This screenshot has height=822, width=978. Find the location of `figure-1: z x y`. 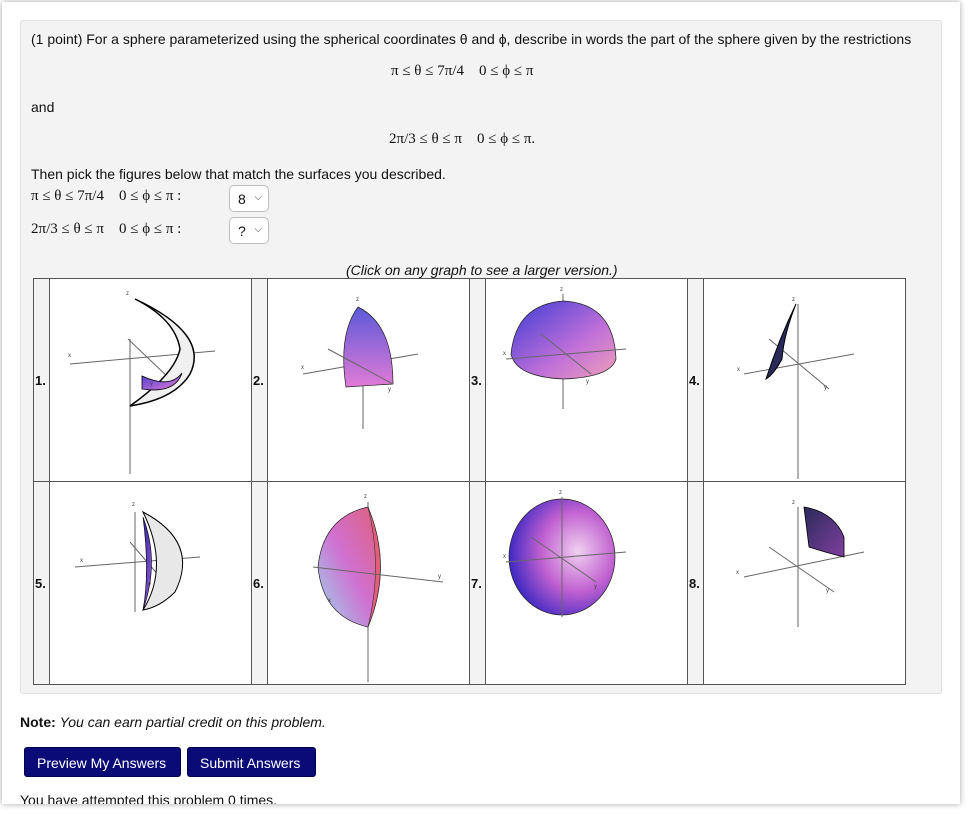

figure-1: z x y is located at coordinates (150, 380).